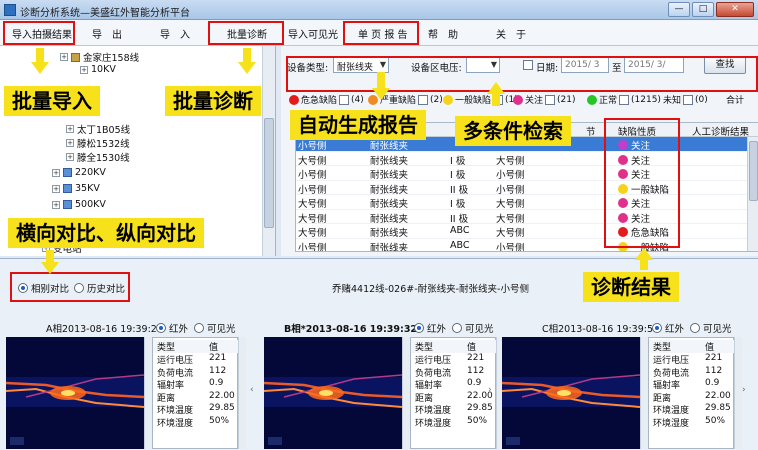 The width and height of the screenshot is (758, 450). I want to click on nav-prev-icon: ‹, so click(252, 390).